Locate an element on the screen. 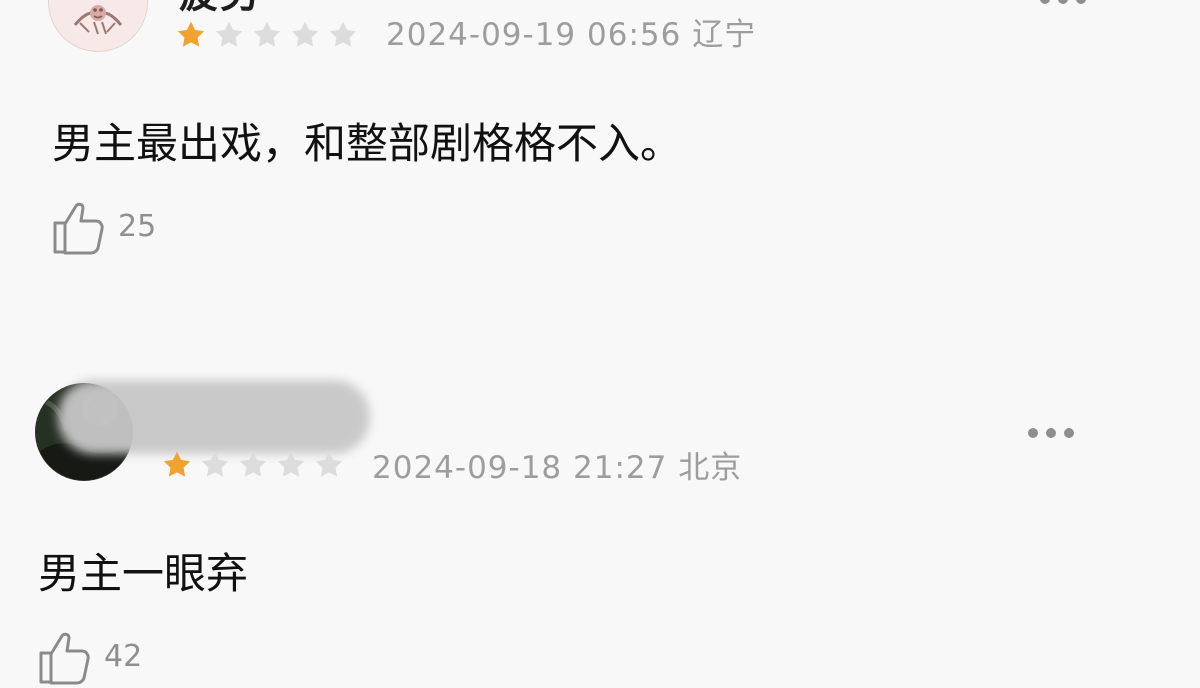  username: 疲劳 is located at coordinates (220, 7).